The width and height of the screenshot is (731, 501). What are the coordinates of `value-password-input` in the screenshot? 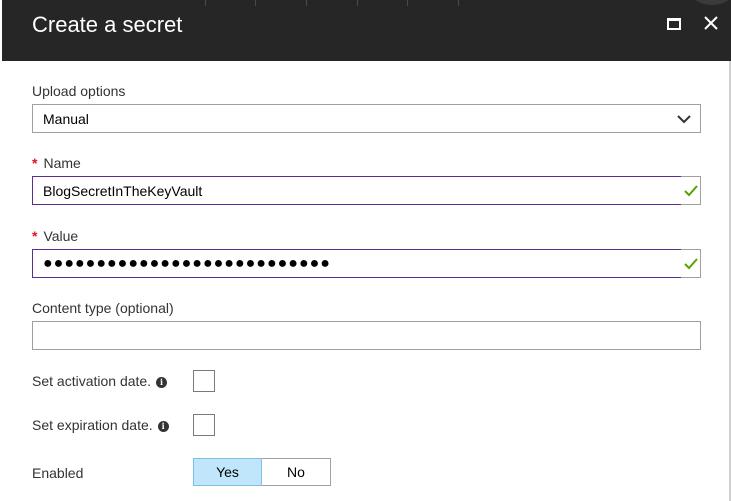 It's located at (367, 263).